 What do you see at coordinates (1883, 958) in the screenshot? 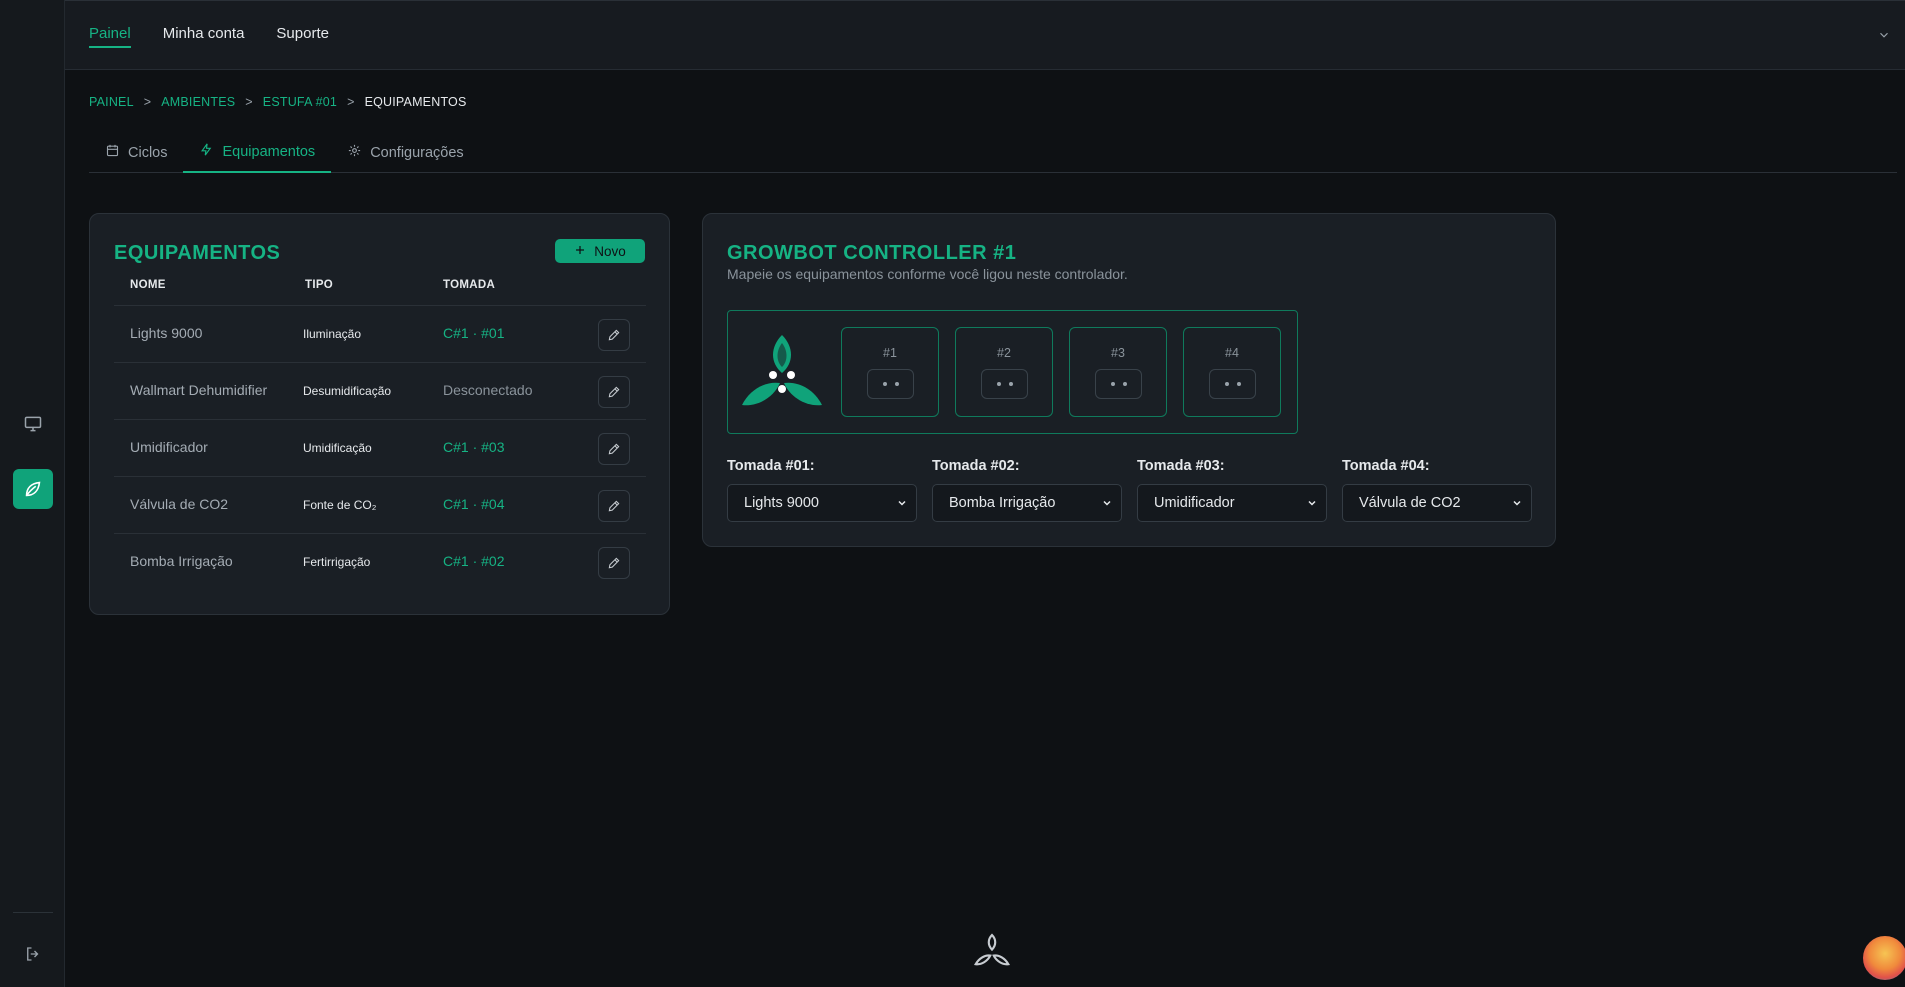
I see `user-avatar` at bounding box center [1883, 958].